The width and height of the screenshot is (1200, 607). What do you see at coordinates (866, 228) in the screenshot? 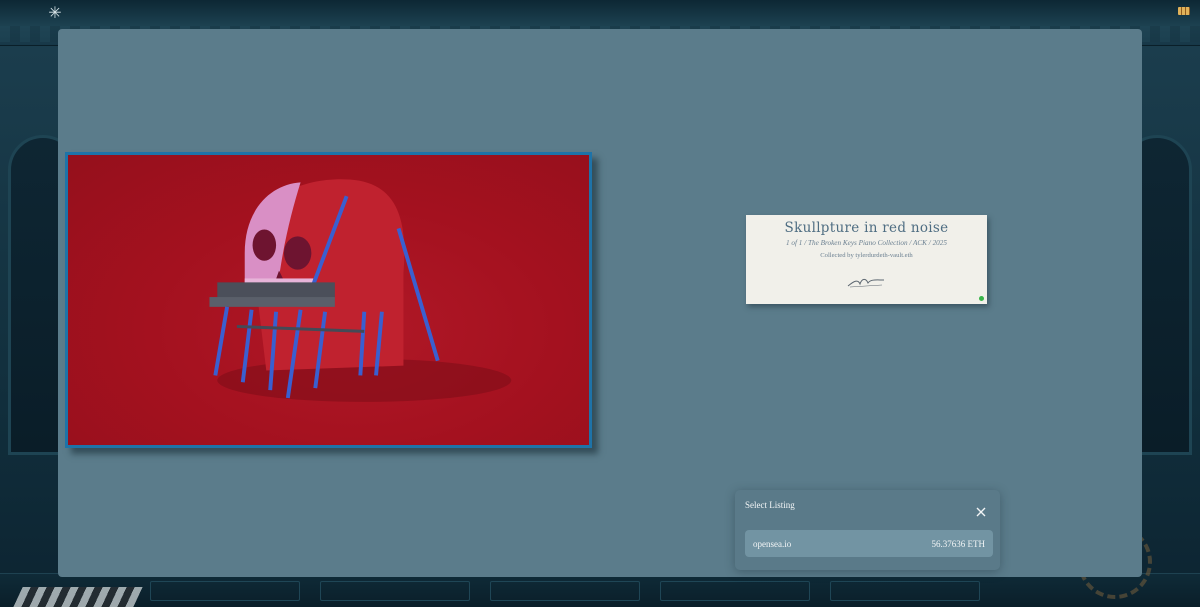
I see `artwork-title: Skullpture in red noise` at bounding box center [866, 228].